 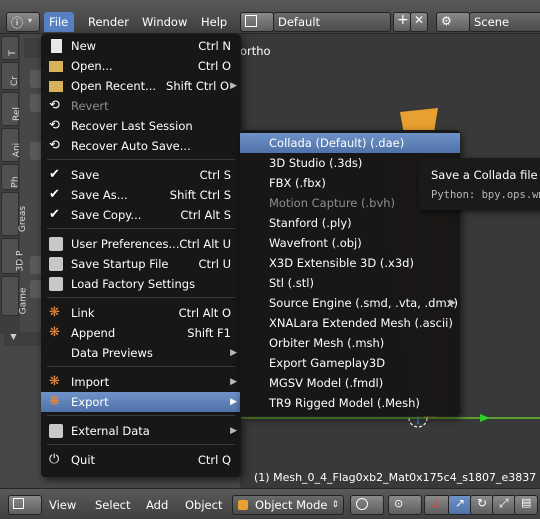 I want to click on pivot-point-button: ⊙, so click(x=405, y=505).